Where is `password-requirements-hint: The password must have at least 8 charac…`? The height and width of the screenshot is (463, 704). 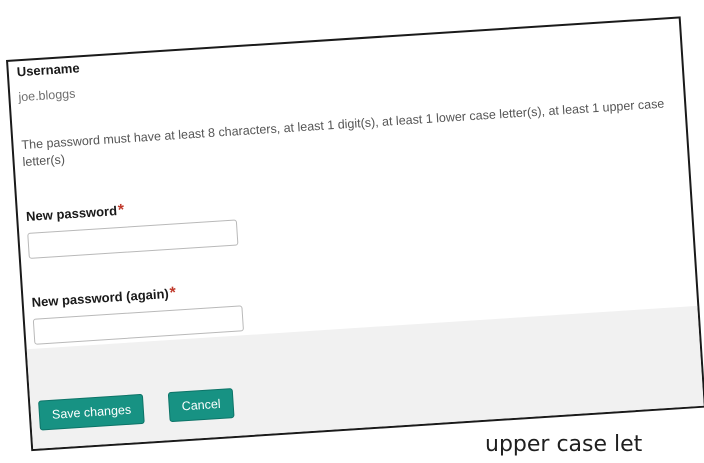 password-requirements-hint: The password must have at least 8 charac… is located at coordinates (343, 133).